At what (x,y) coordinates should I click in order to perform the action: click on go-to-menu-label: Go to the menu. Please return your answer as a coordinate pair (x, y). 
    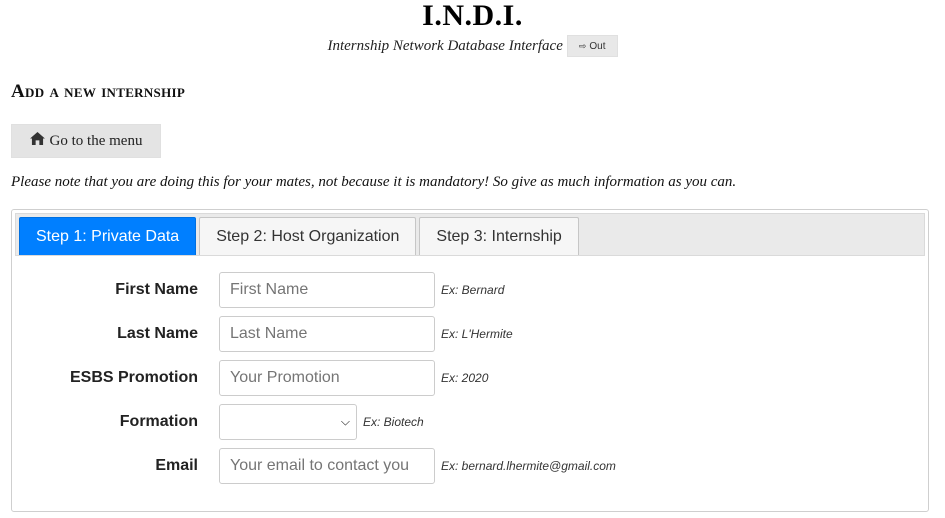
    Looking at the image, I should click on (96, 140).